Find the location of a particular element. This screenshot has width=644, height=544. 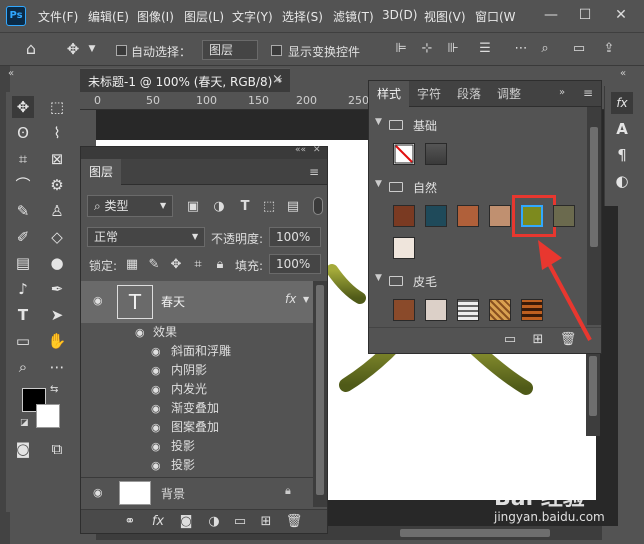

horizontal-scroll-thumb is located at coordinates (475, 533).